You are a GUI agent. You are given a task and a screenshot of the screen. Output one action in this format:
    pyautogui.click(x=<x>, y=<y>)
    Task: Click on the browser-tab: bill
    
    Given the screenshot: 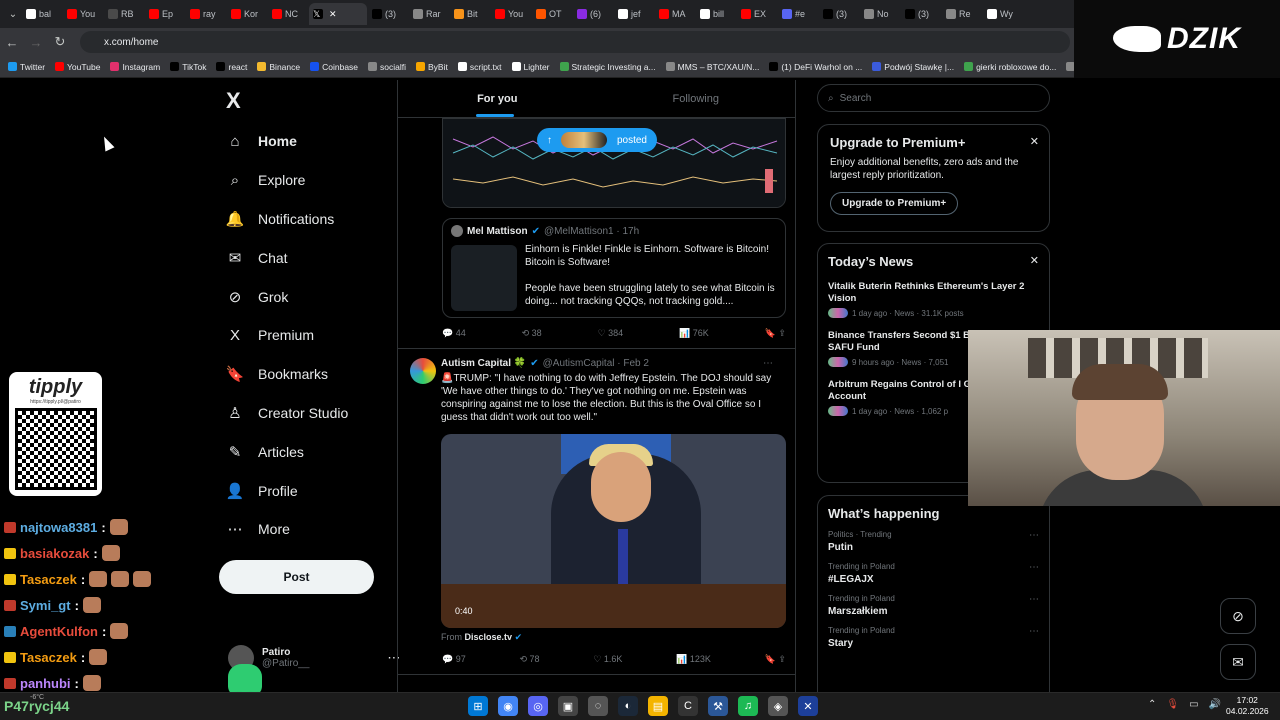 What is the action you would take?
    pyautogui.click(x=716, y=14)
    